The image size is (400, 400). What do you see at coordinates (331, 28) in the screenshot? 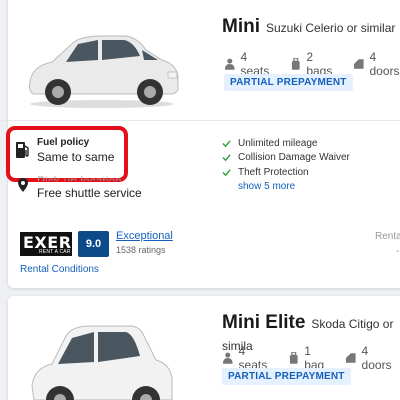
I see `similar-car-text: Suzuki Celerio or similar` at bounding box center [331, 28].